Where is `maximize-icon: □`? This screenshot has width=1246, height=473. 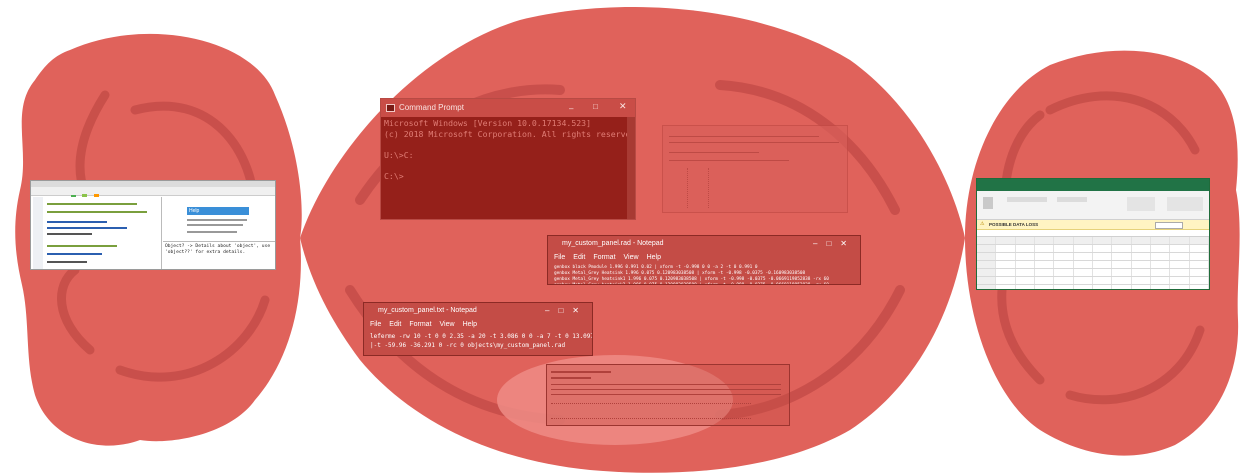
maximize-icon: □ is located at coordinates (595, 106).